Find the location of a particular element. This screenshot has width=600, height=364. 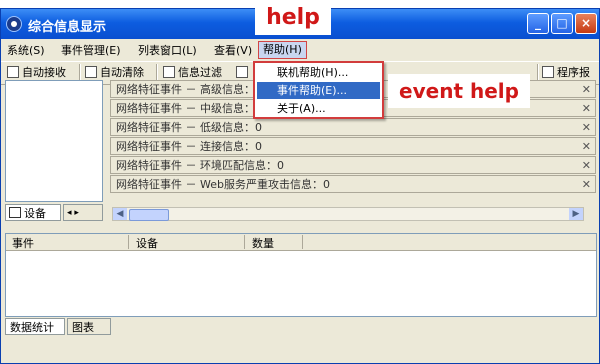

event-label: 网络特征事件 － 环境匹配信息：0 is located at coordinates (200, 165).